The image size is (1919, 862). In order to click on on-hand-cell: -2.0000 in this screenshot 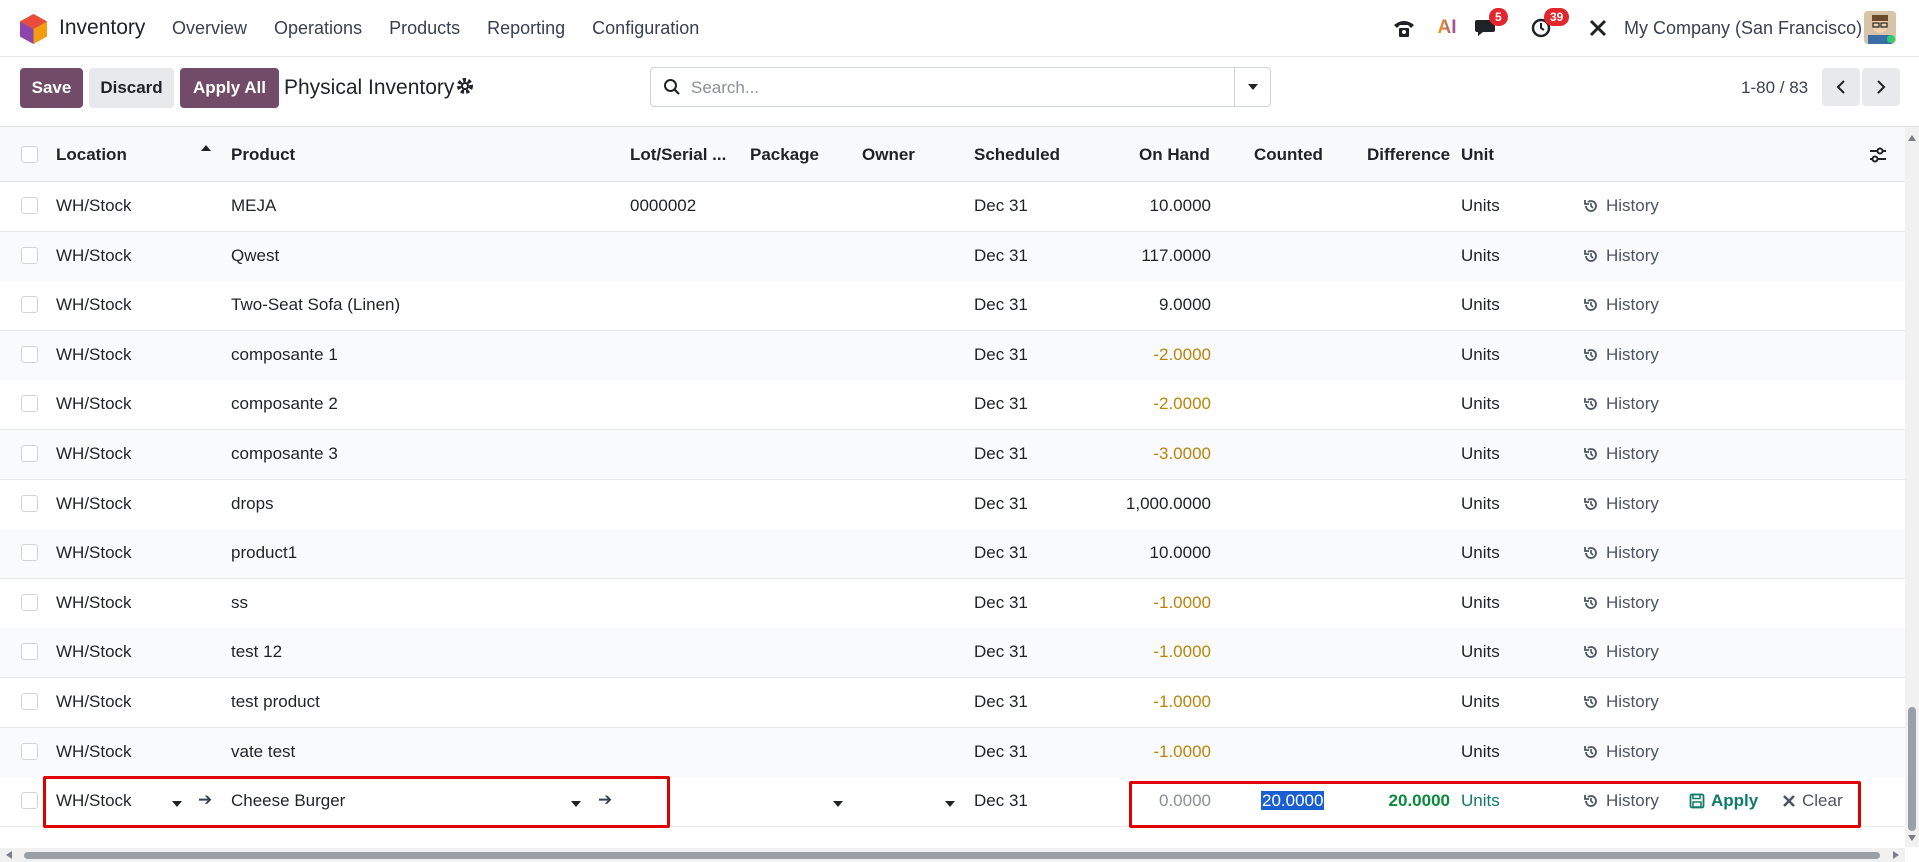, I will do `click(1182, 404)`.